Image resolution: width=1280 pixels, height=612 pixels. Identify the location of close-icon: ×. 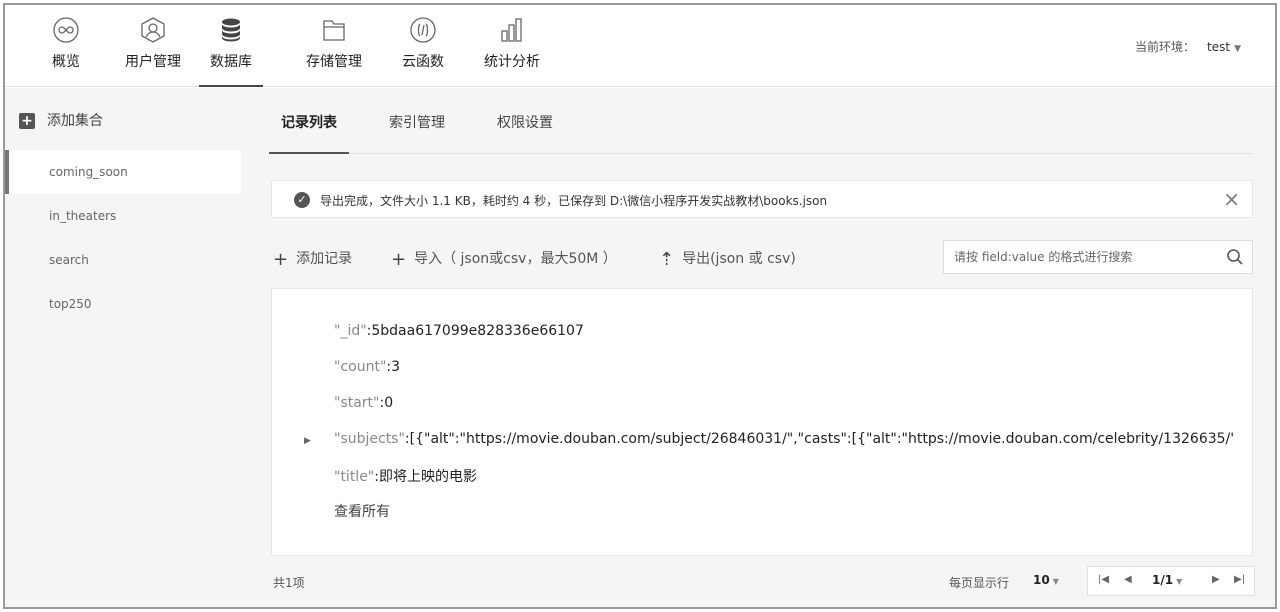
(1231, 199).